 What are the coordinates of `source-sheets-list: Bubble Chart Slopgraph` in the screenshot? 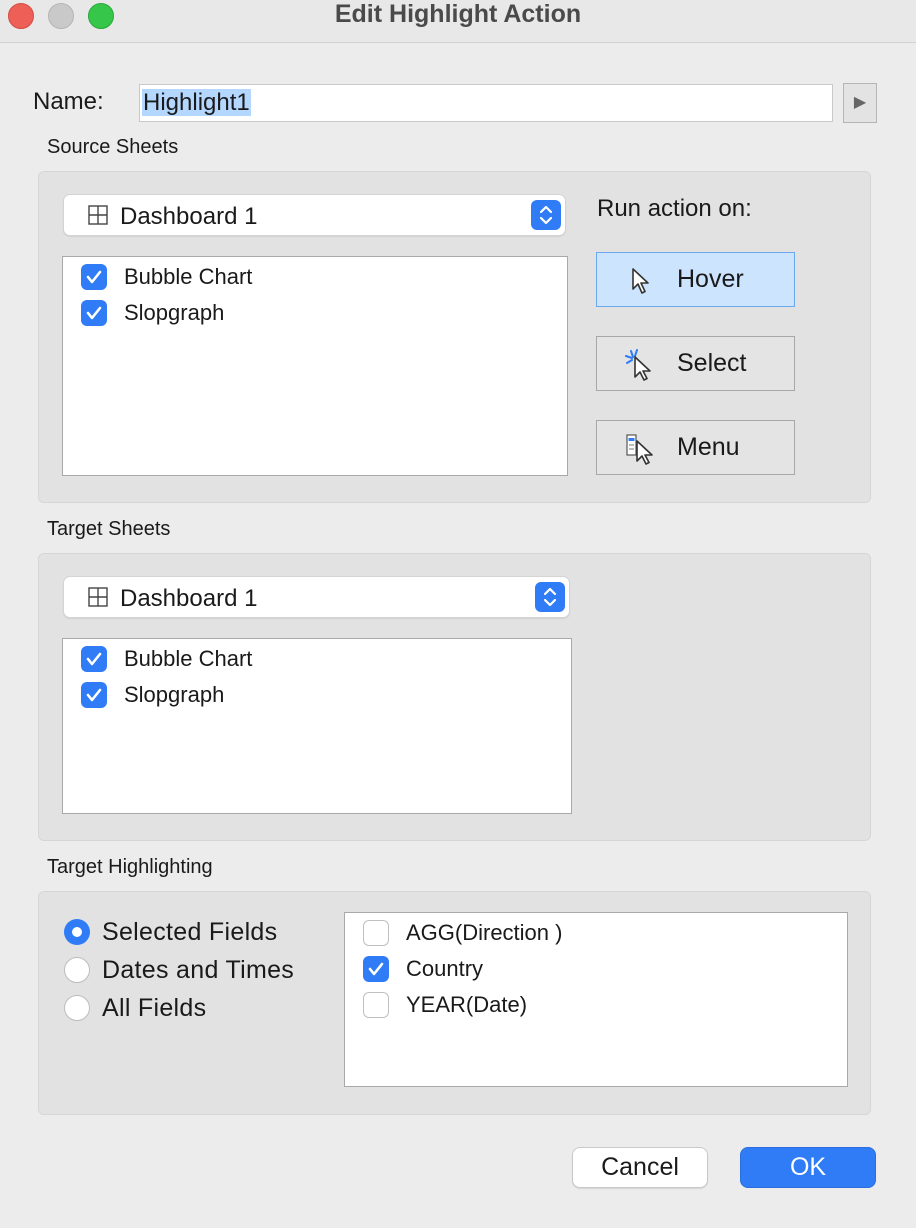 It's located at (315, 366).